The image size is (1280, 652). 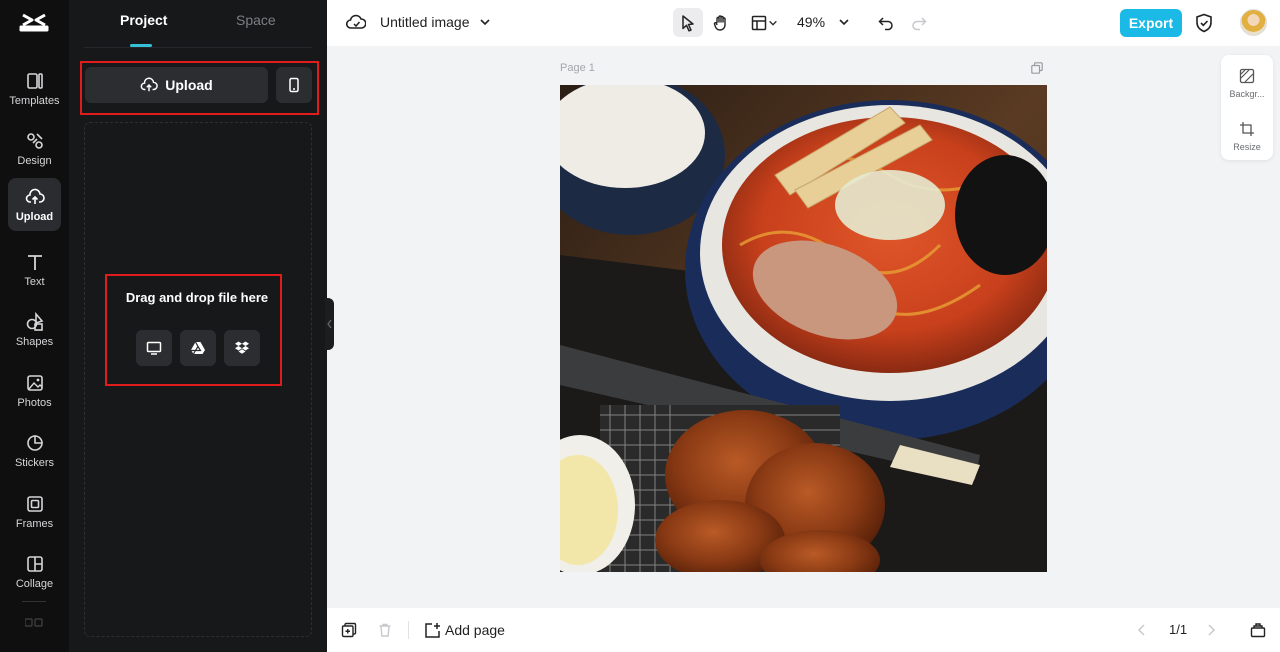 I want to click on rail-item-collage: Collage, so click(x=34, y=571).